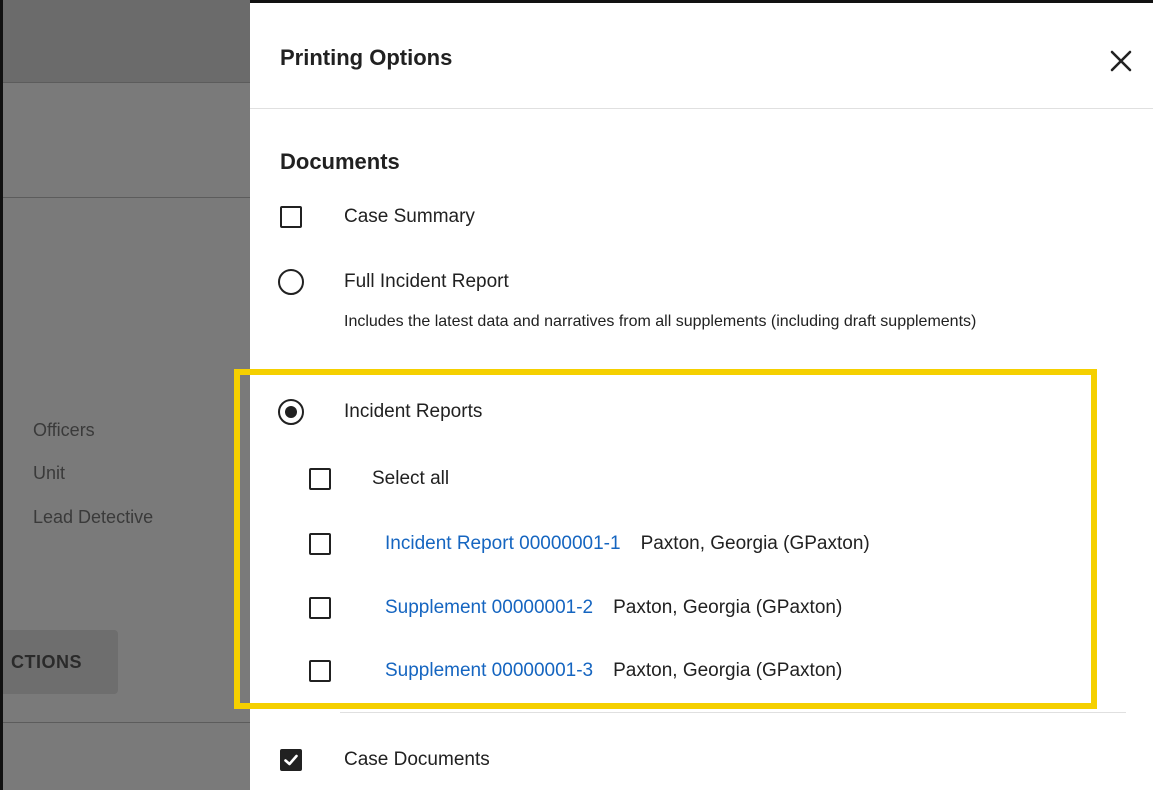 The width and height of the screenshot is (1153, 790). I want to click on case-documents-checkbox, so click(291, 760).